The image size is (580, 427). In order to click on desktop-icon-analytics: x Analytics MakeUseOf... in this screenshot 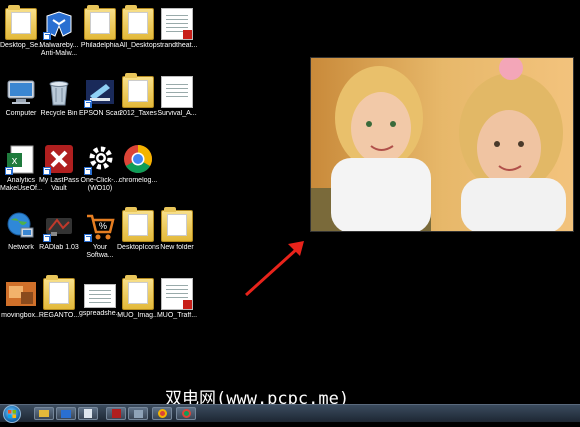, I will do `click(21, 168)`.